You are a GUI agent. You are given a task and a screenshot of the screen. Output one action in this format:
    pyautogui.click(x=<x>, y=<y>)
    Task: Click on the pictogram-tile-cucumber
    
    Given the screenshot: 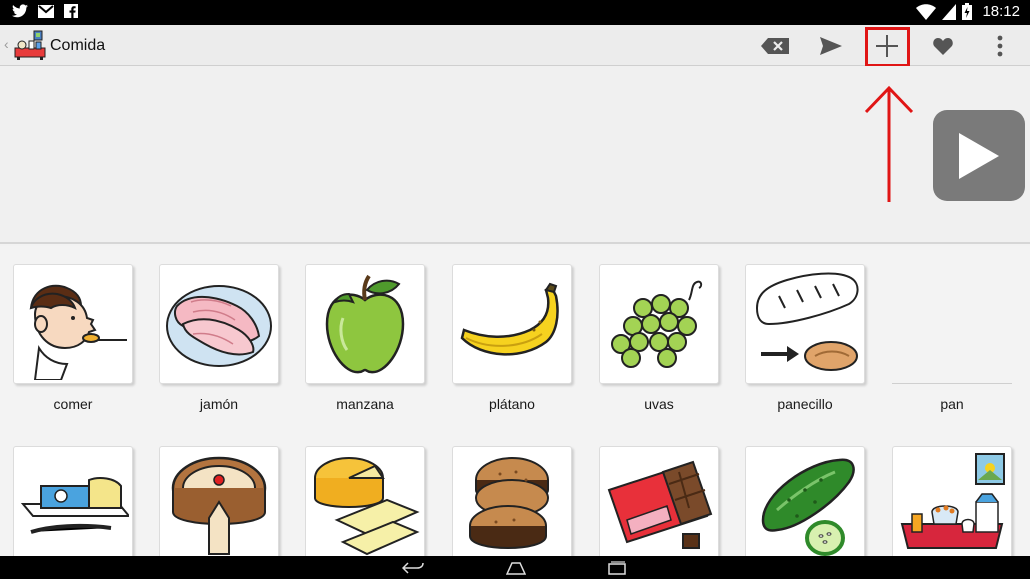 What is the action you would take?
    pyautogui.click(x=808, y=506)
    